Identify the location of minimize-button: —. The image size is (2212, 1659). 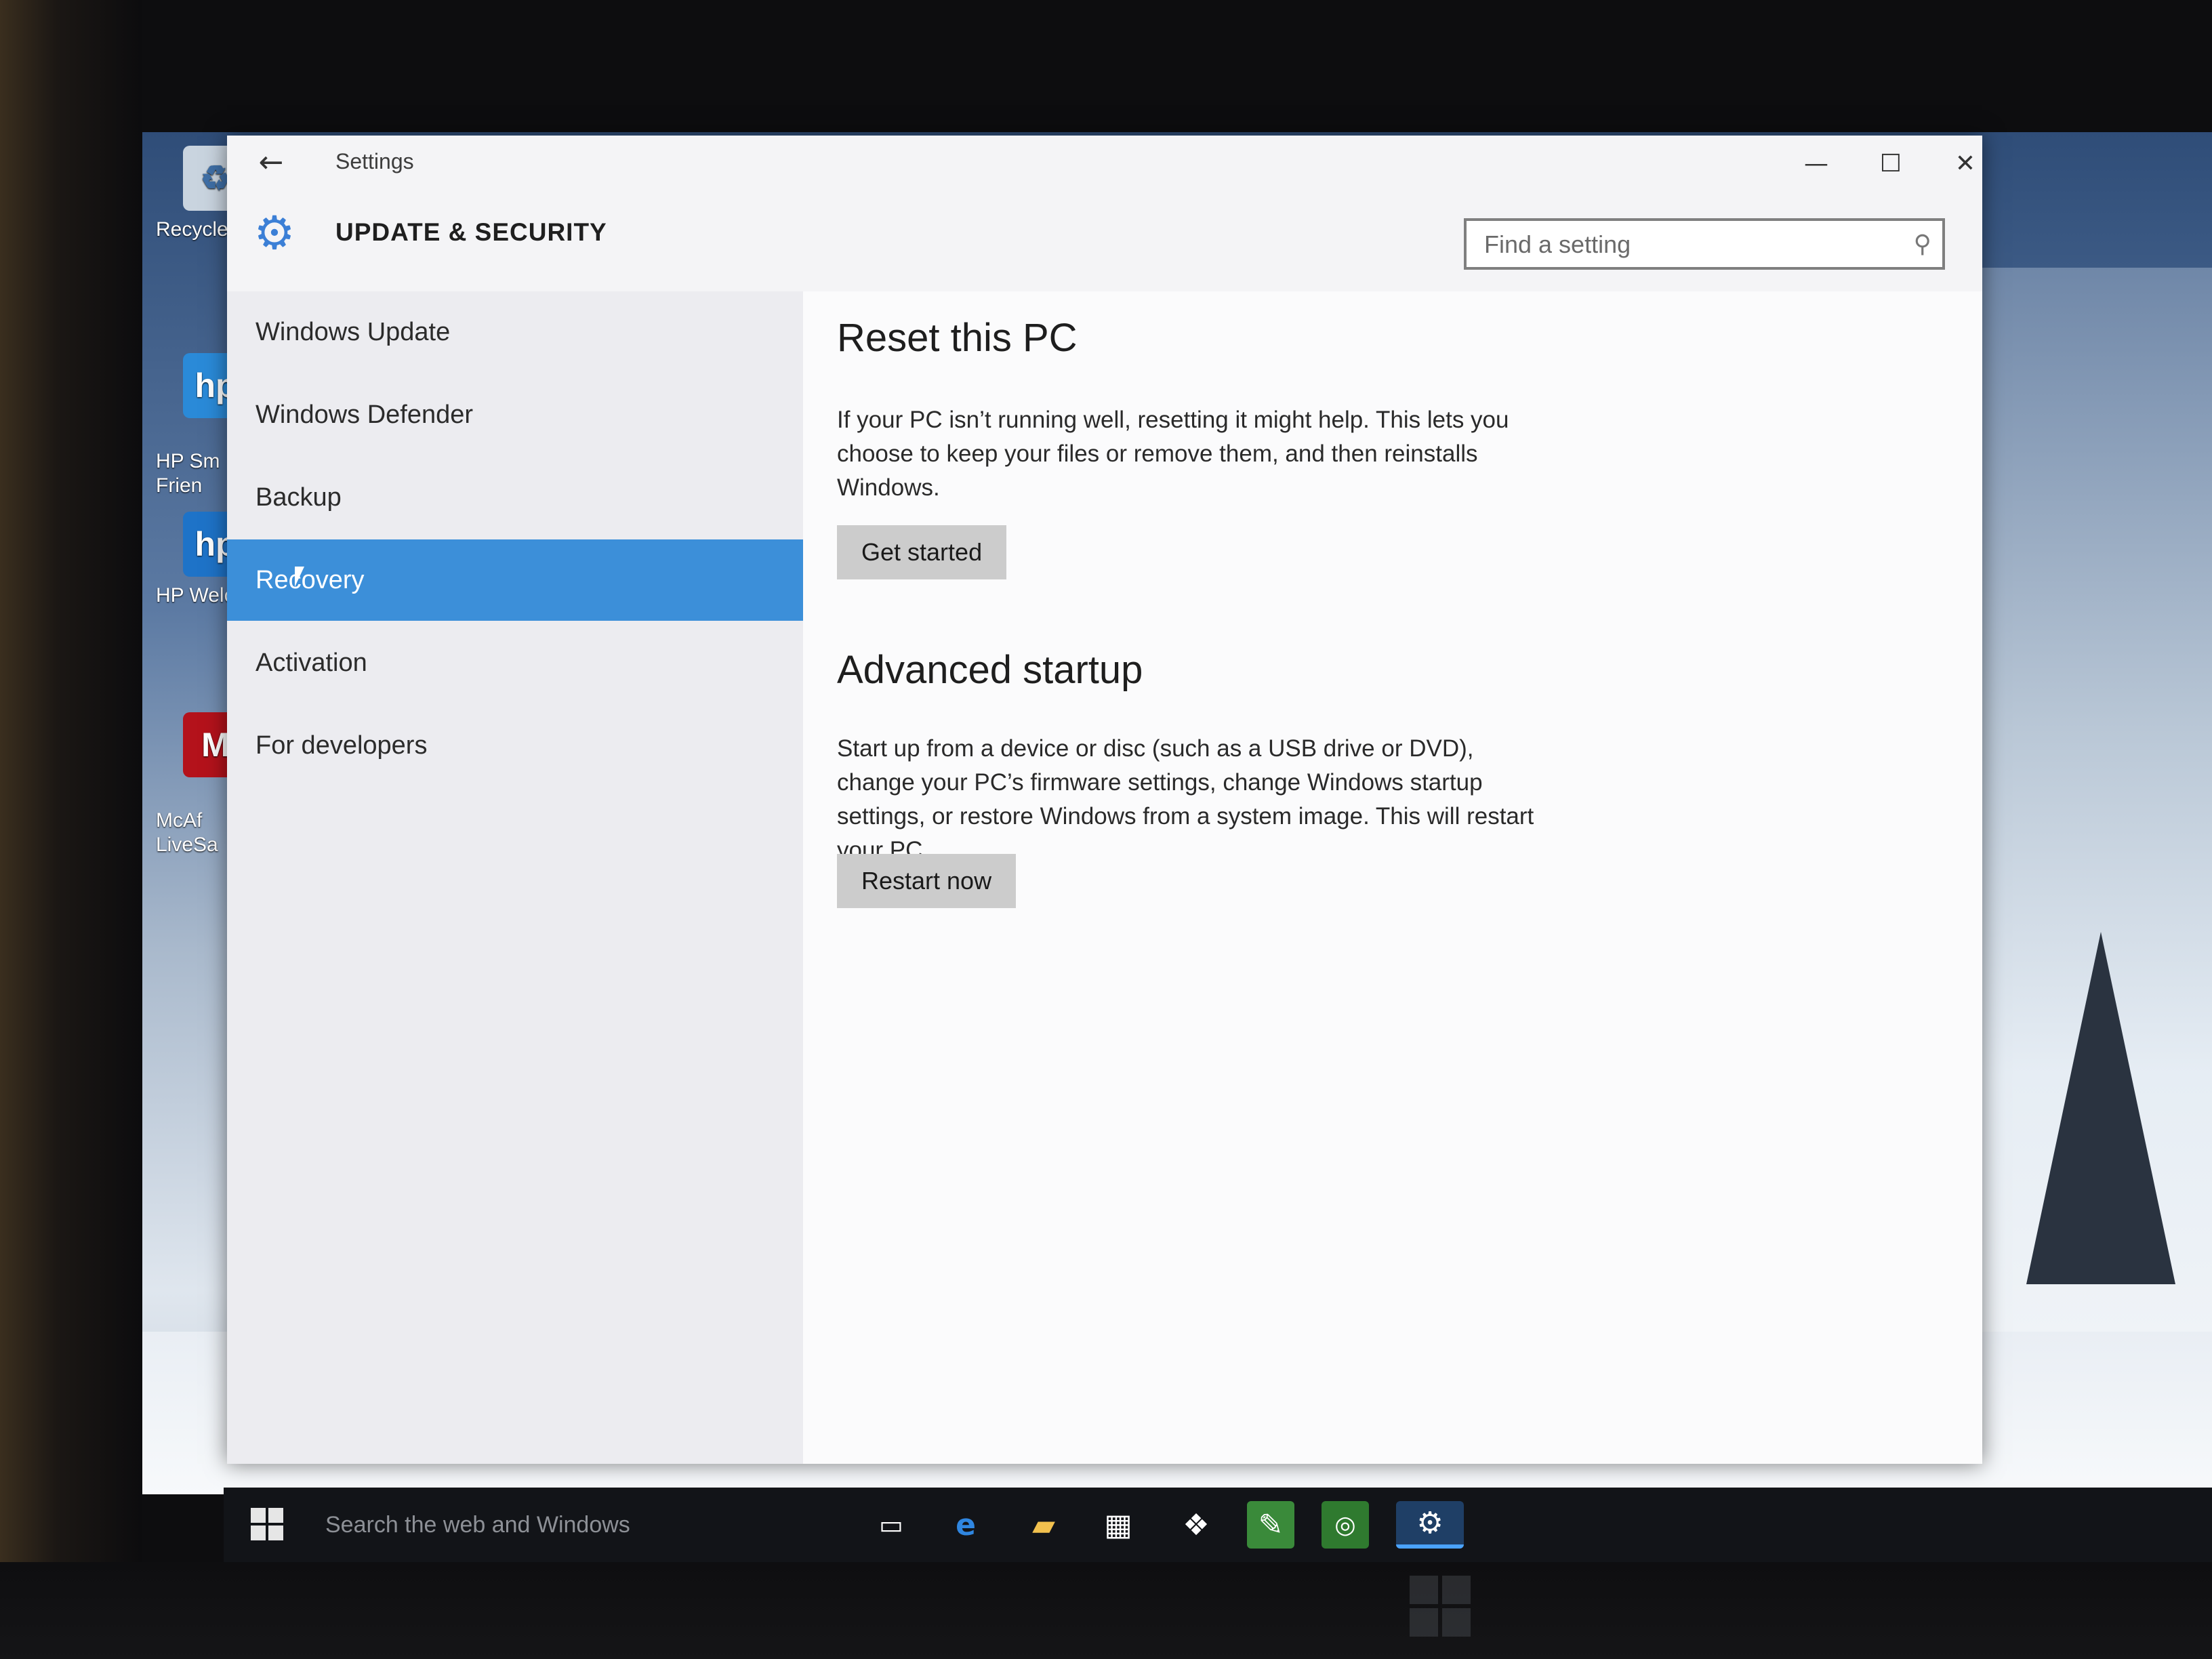
(1817, 164).